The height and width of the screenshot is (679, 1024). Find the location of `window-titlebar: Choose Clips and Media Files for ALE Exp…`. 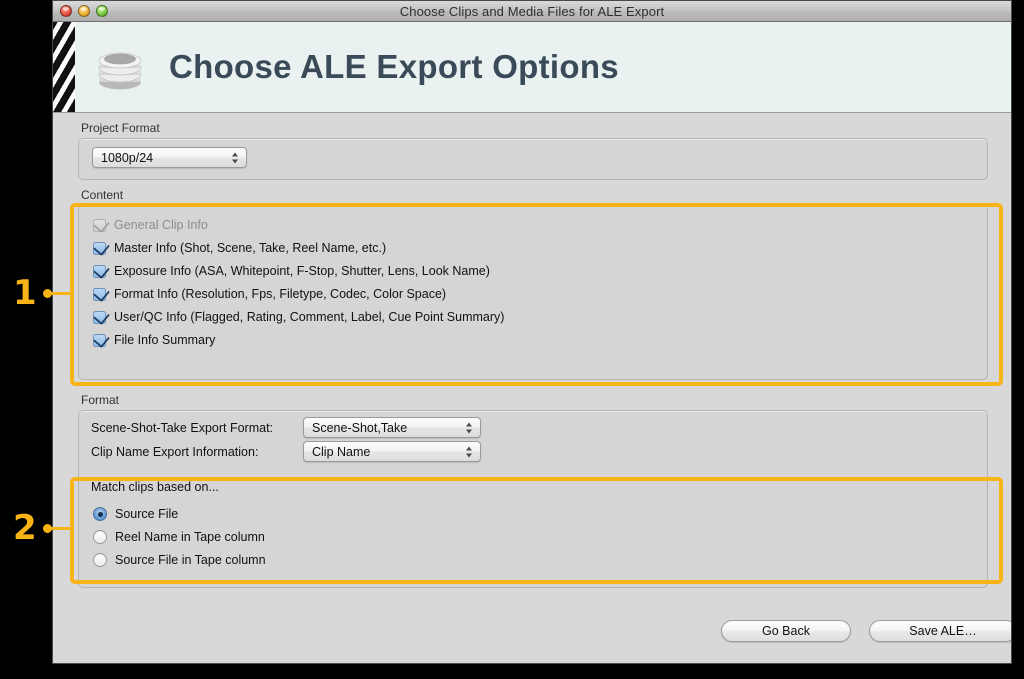

window-titlebar: Choose Clips and Media Files for ALE Exp… is located at coordinates (532, 11).